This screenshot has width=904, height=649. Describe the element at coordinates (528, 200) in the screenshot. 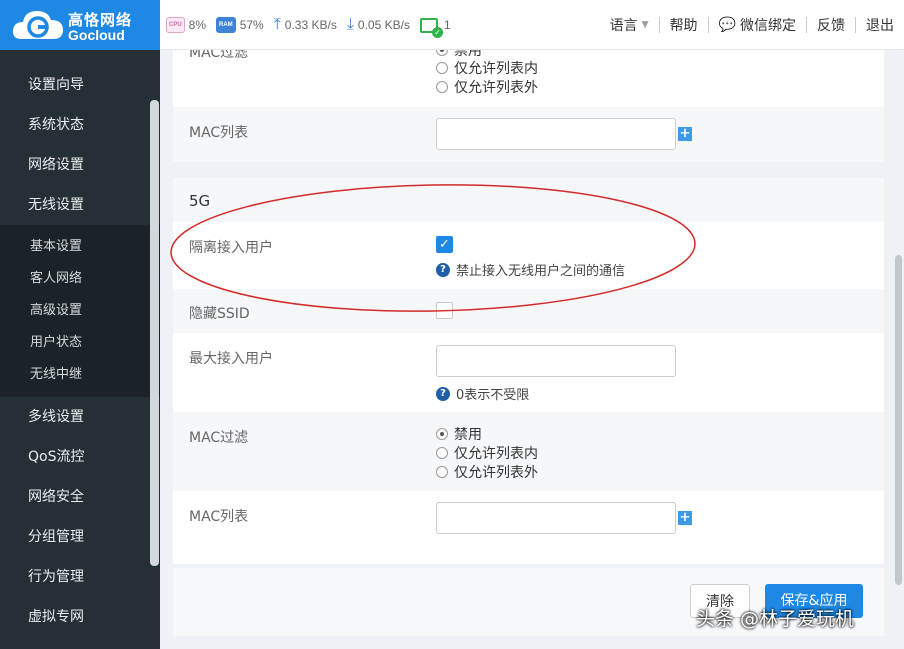

I see `section-header-5g: 5G` at that location.